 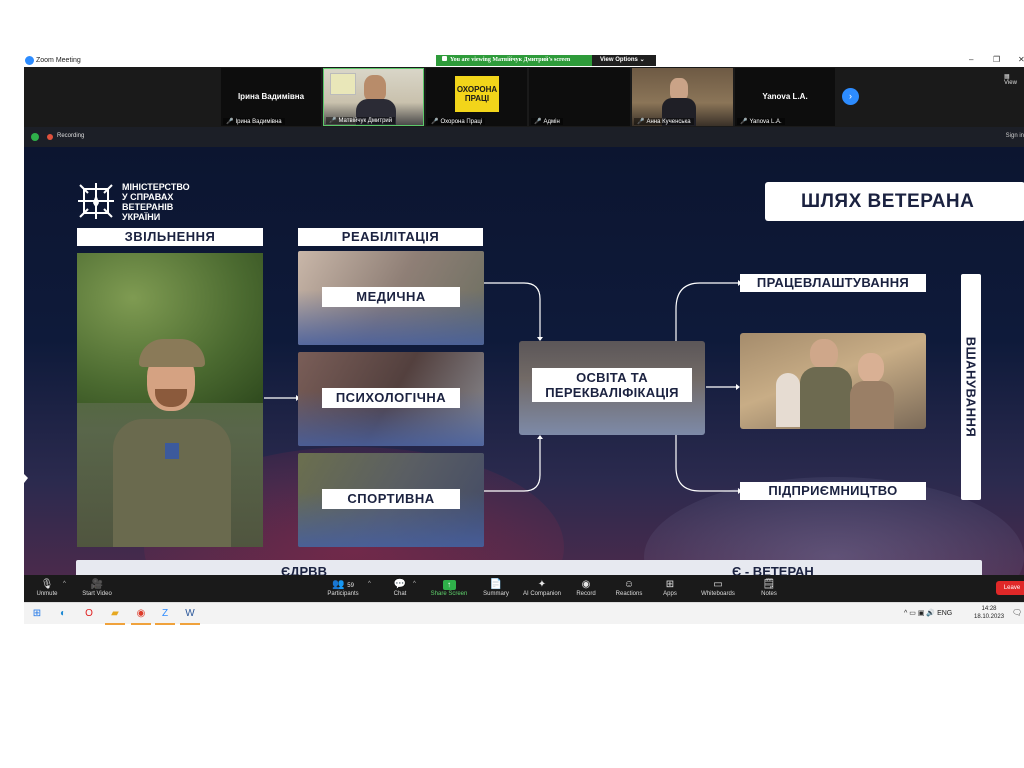 I want to click on participants-icon: 👥 59, so click(x=343, y=584).